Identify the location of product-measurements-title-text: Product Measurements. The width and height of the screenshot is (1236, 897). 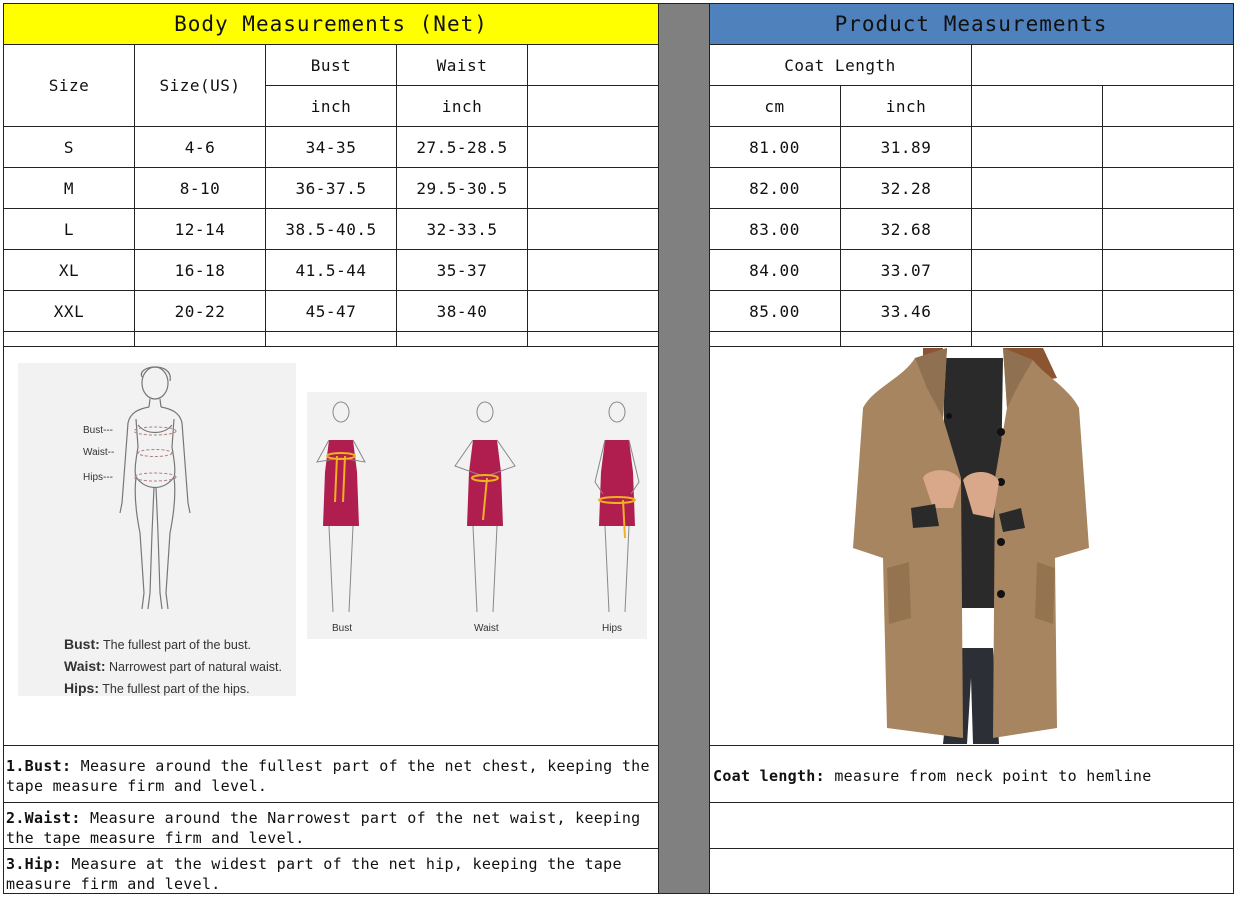
(971, 24).